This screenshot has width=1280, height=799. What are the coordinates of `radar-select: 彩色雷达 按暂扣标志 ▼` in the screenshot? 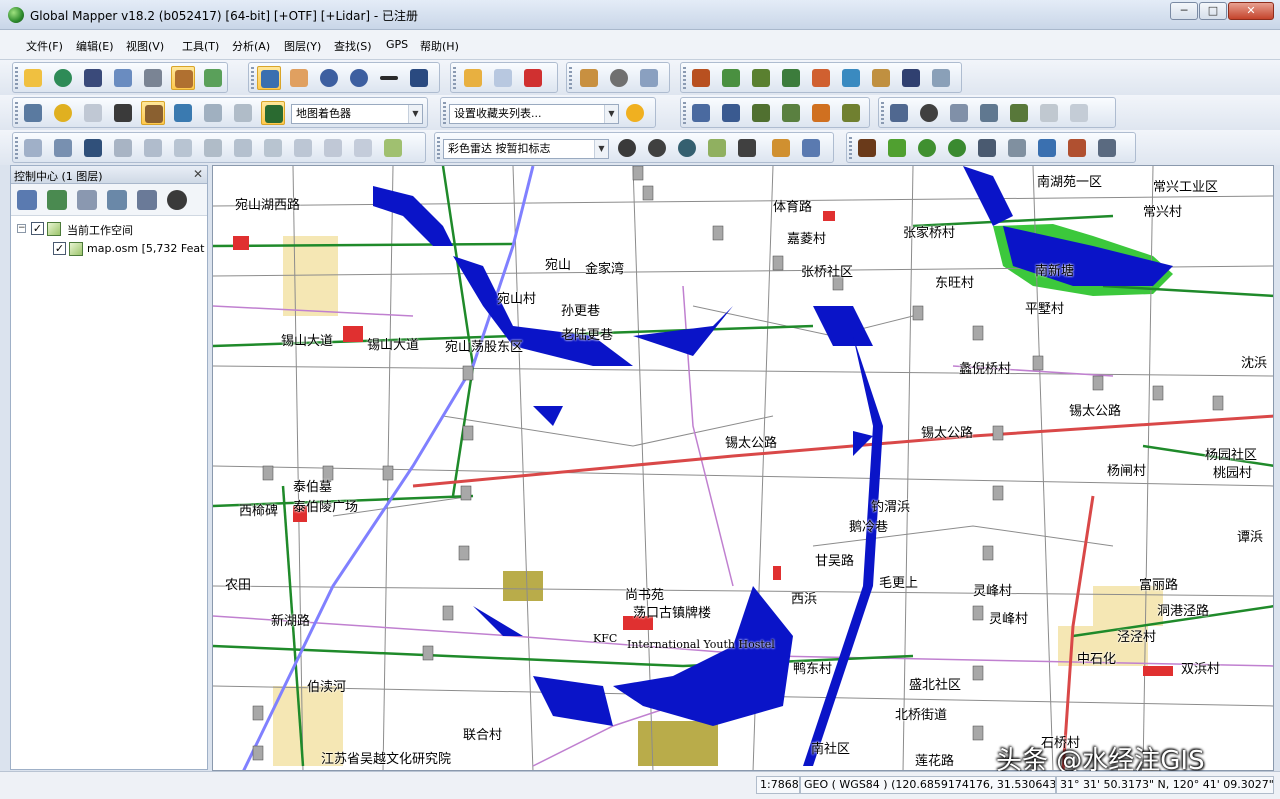 It's located at (526, 149).